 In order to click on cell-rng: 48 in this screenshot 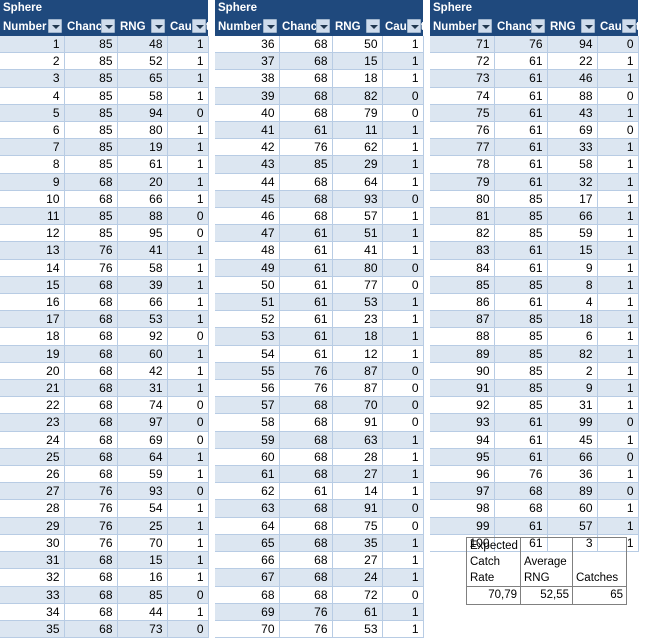, I will do `click(142, 45)`.